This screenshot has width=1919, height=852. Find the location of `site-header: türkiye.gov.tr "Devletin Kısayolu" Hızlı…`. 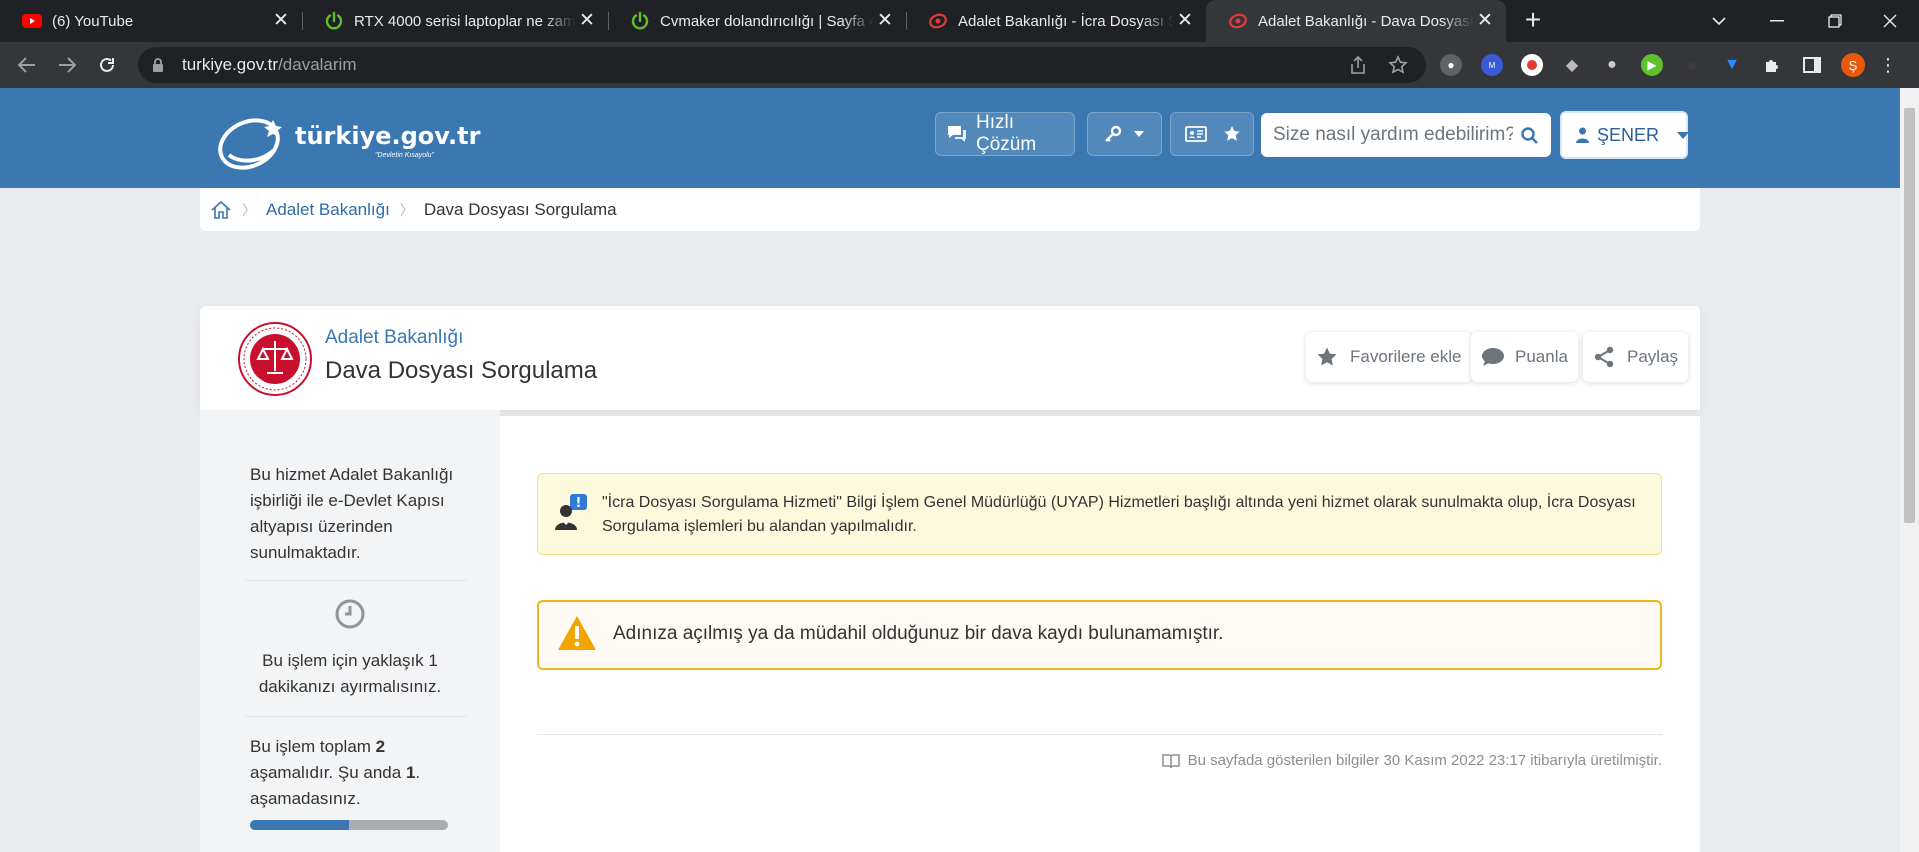

site-header: türkiye.gov.tr "Devletin Kısayolu" Hızlı… is located at coordinates (950, 138).